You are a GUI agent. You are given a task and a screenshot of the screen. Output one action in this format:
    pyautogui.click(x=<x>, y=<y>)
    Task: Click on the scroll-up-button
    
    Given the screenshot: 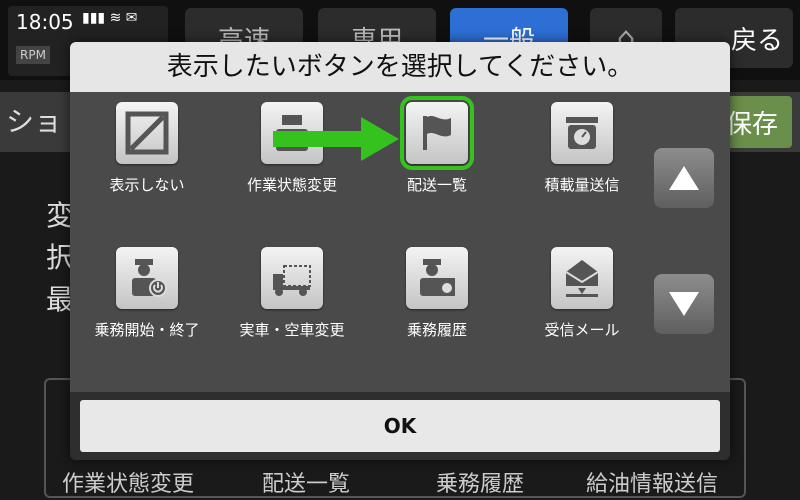 What is the action you would take?
    pyautogui.click(x=684, y=178)
    